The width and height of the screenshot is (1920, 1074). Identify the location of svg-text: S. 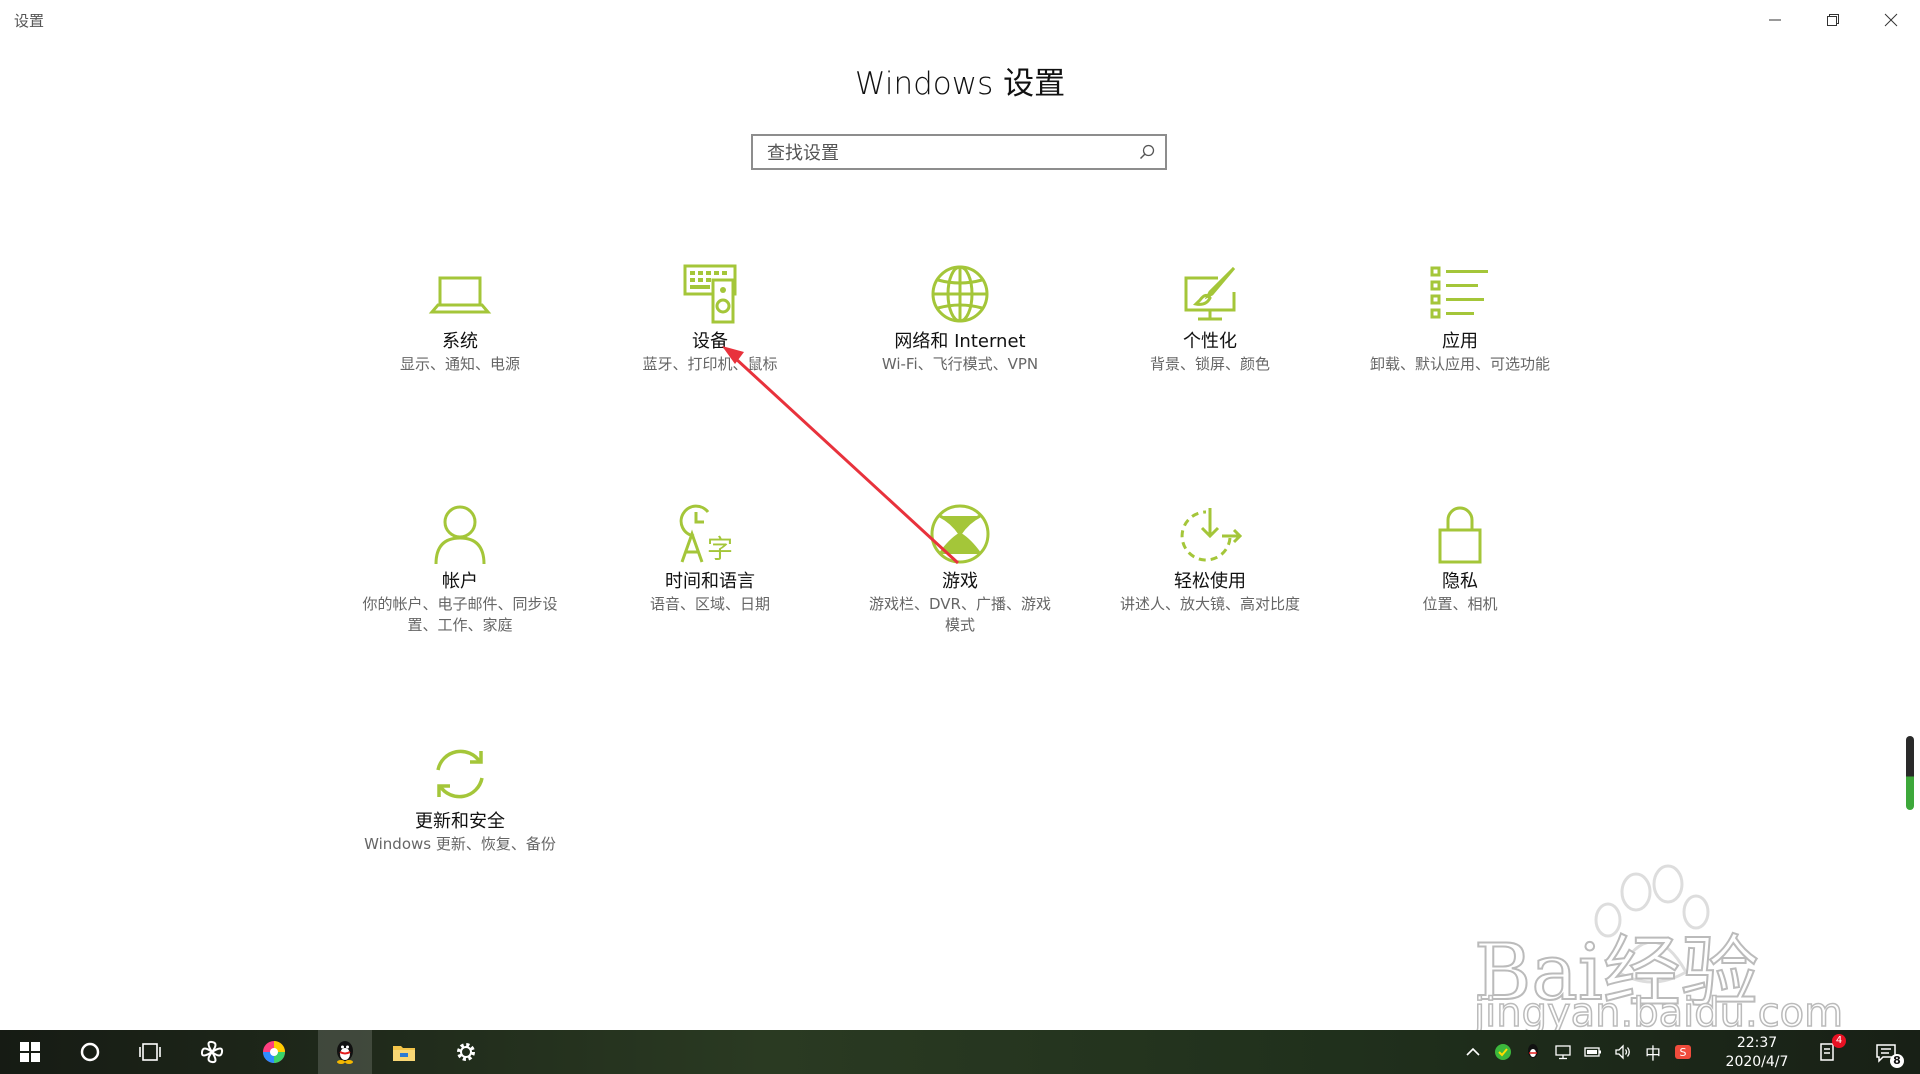
(1683, 1052).